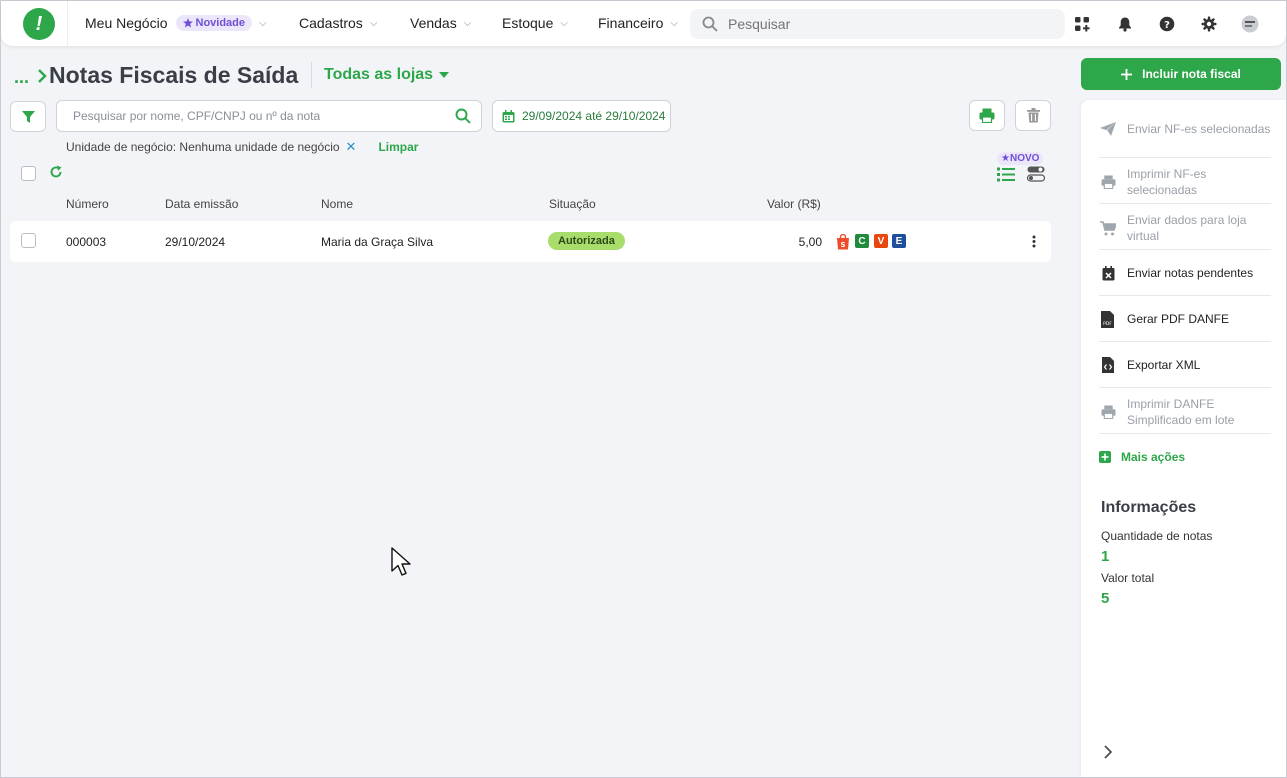 The height and width of the screenshot is (778, 1287). What do you see at coordinates (338, 23) in the screenshot?
I see `nav-cadastros: Cadastros ⌵` at bounding box center [338, 23].